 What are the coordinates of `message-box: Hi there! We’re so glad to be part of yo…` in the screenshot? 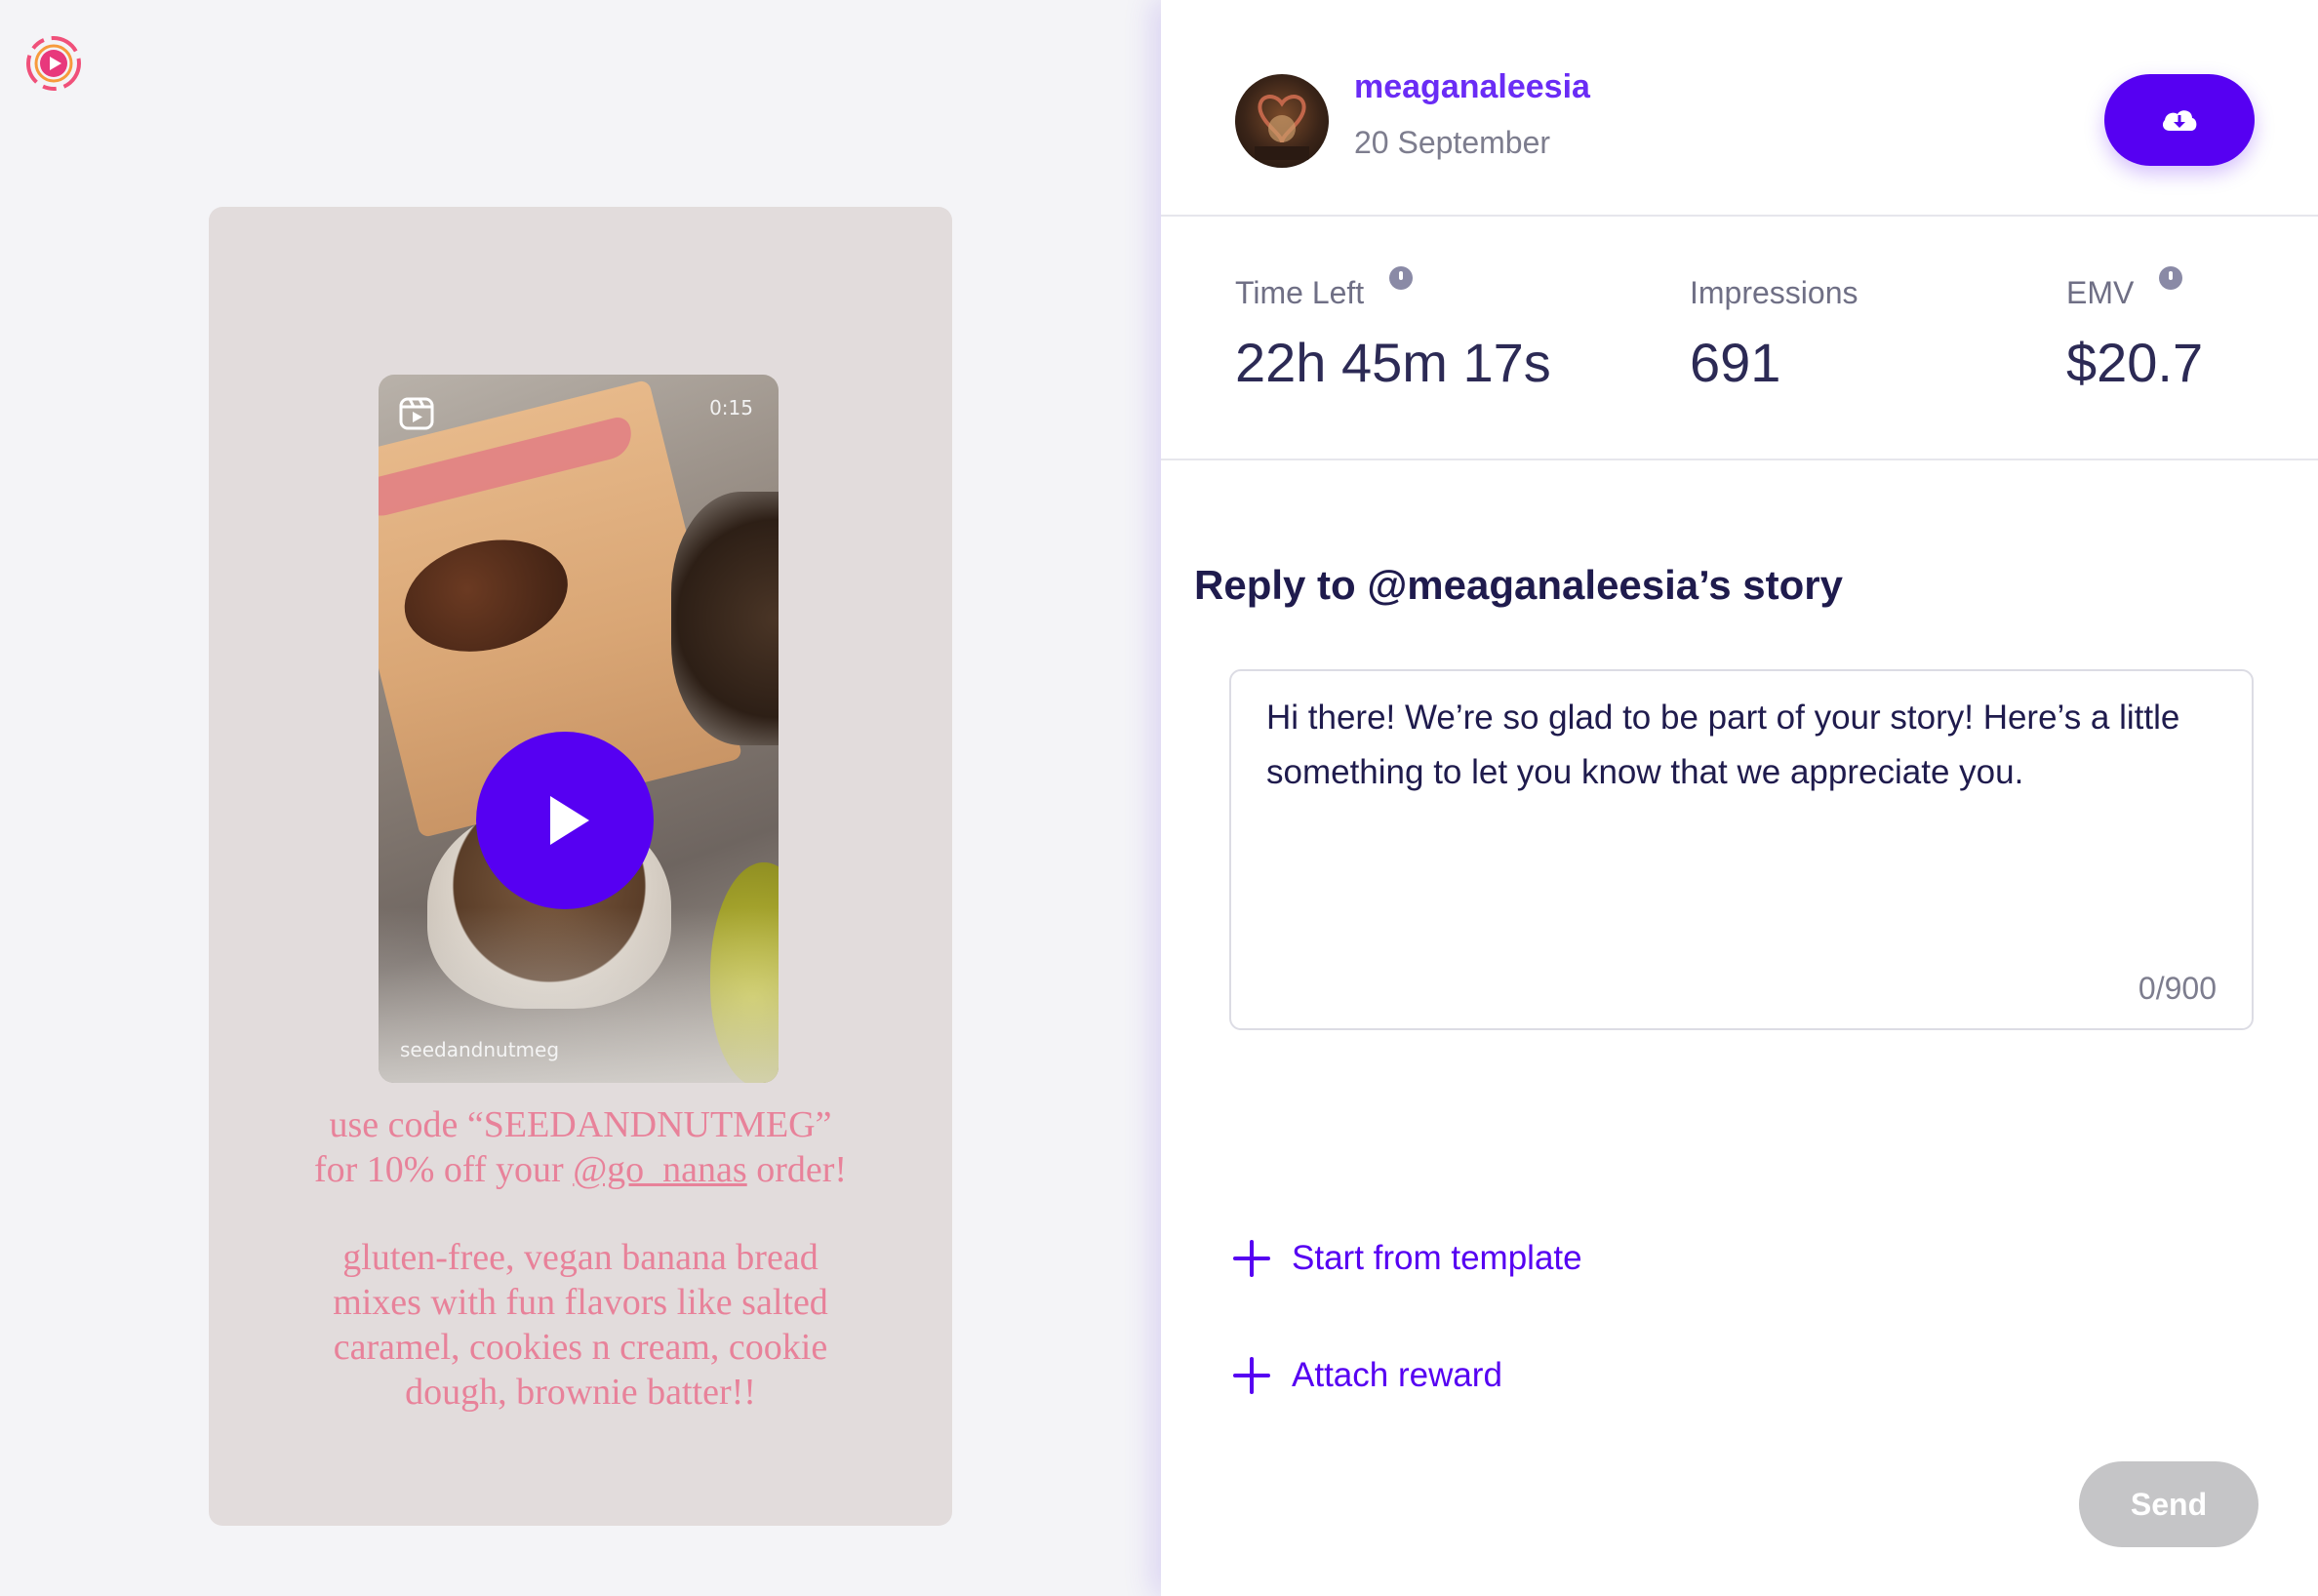 It's located at (1741, 850).